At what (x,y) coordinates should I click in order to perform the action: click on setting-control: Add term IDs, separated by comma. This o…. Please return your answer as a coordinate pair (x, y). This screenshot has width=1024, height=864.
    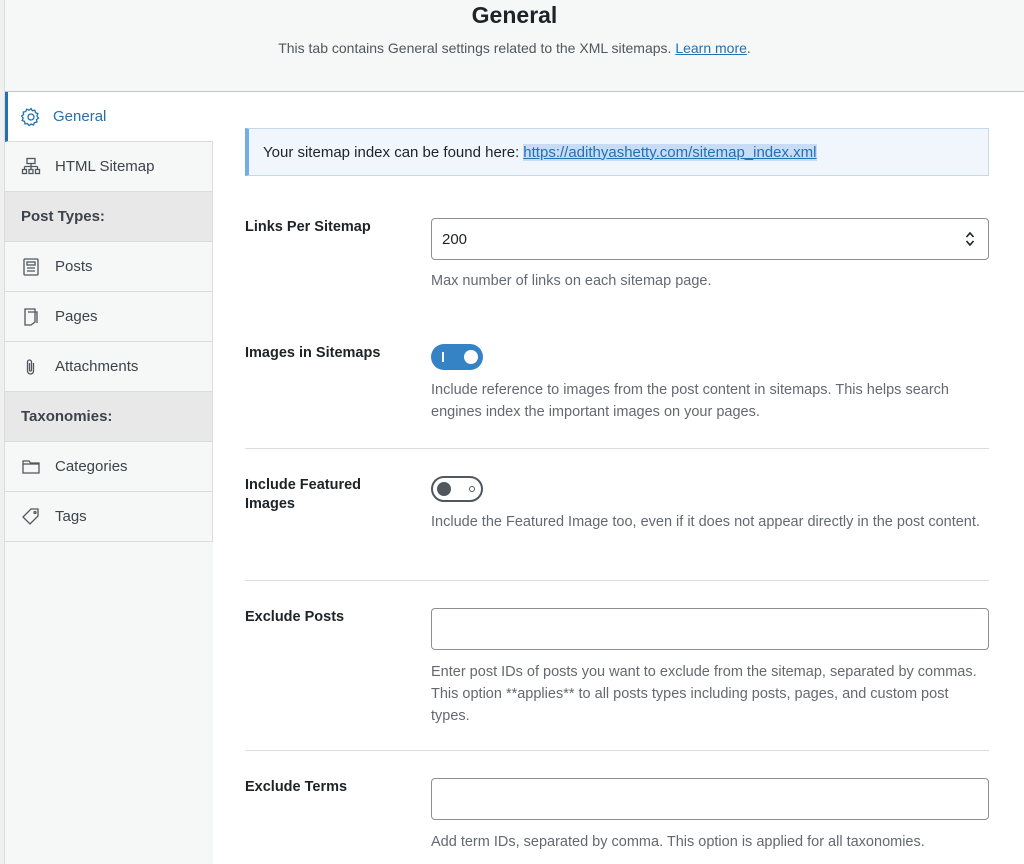
    Looking at the image, I should click on (710, 815).